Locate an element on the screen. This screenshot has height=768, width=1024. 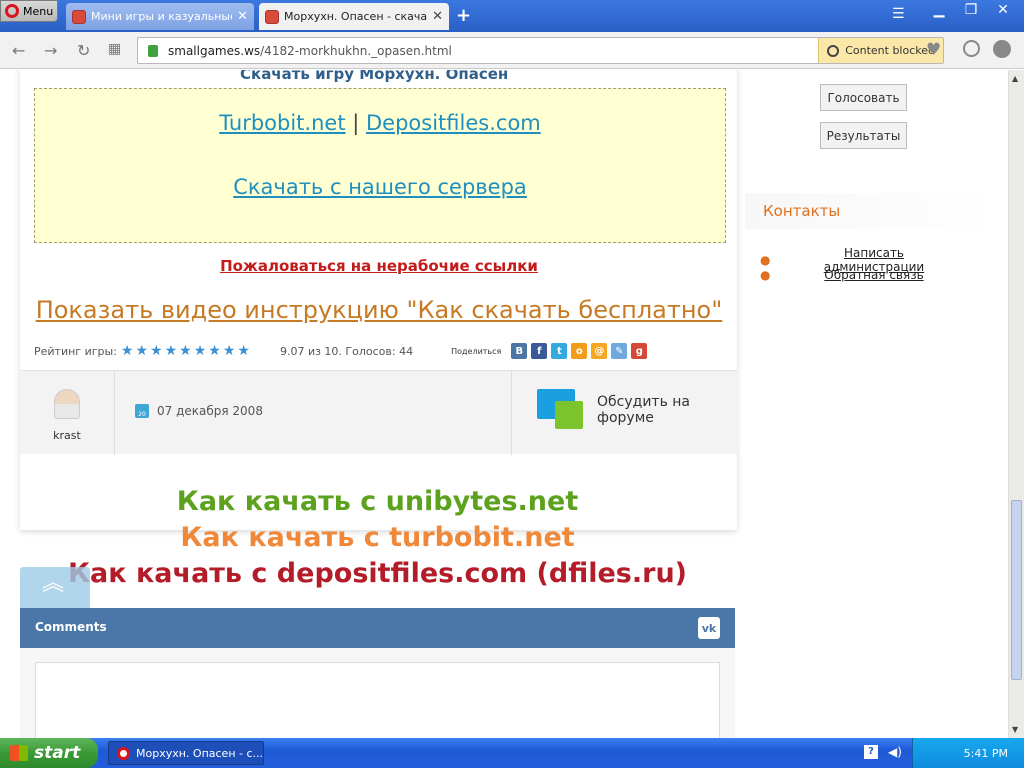
mirror-links-row: Turbobit.net | Depositfiles.com is located at coordinates (380, 123).